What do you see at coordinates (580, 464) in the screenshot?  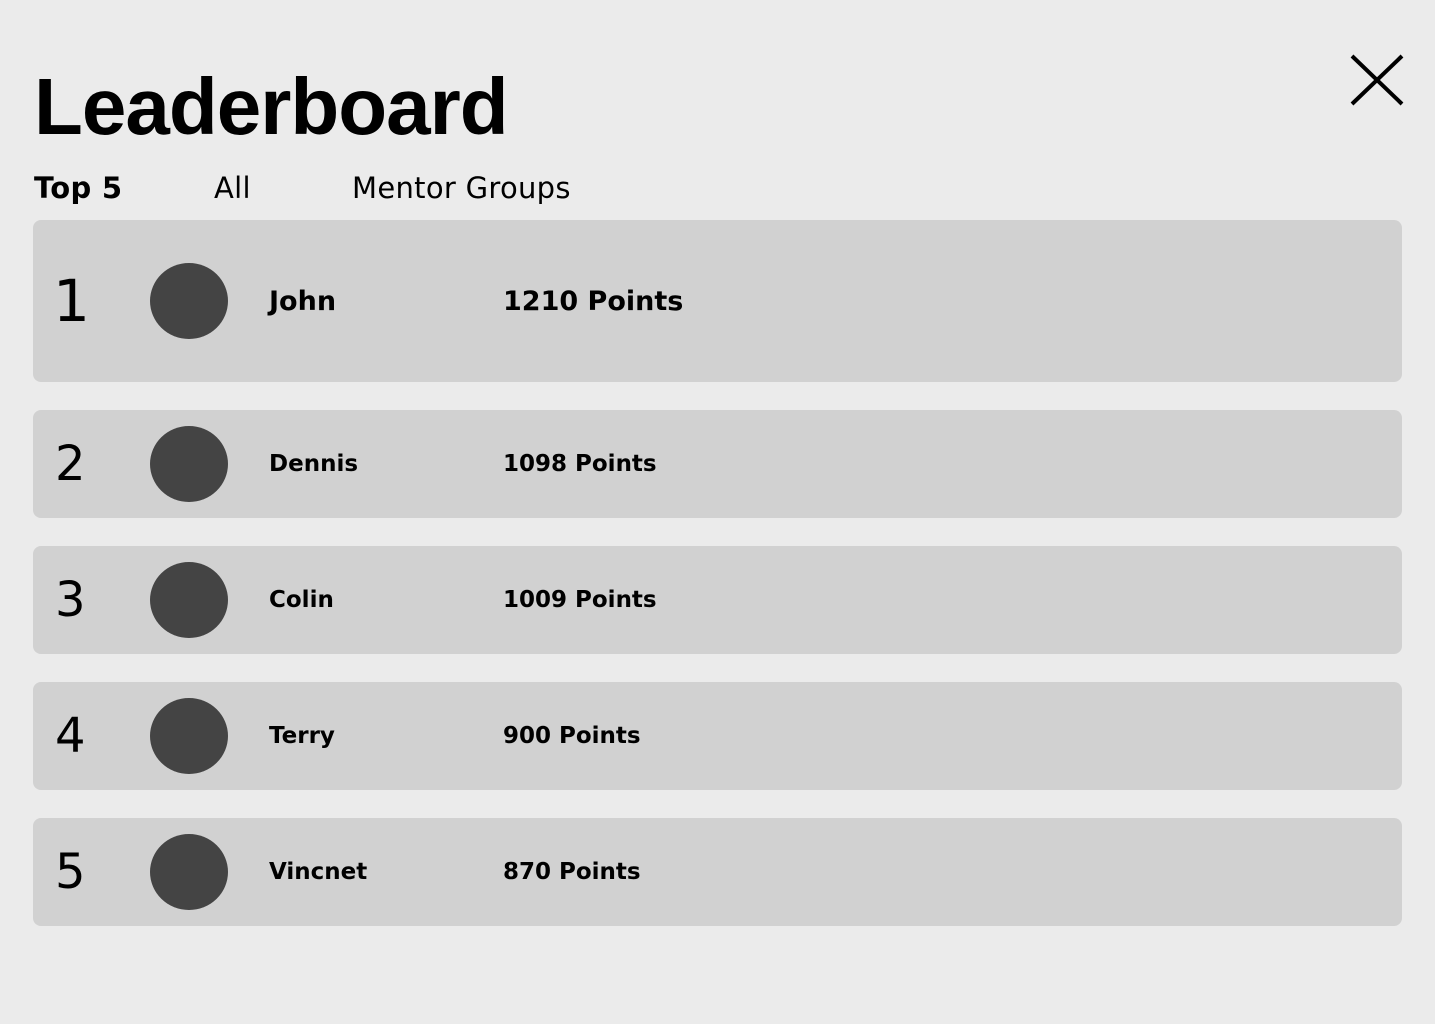 I see `player-points: 1098 Points` at bounding box center [580, 464].